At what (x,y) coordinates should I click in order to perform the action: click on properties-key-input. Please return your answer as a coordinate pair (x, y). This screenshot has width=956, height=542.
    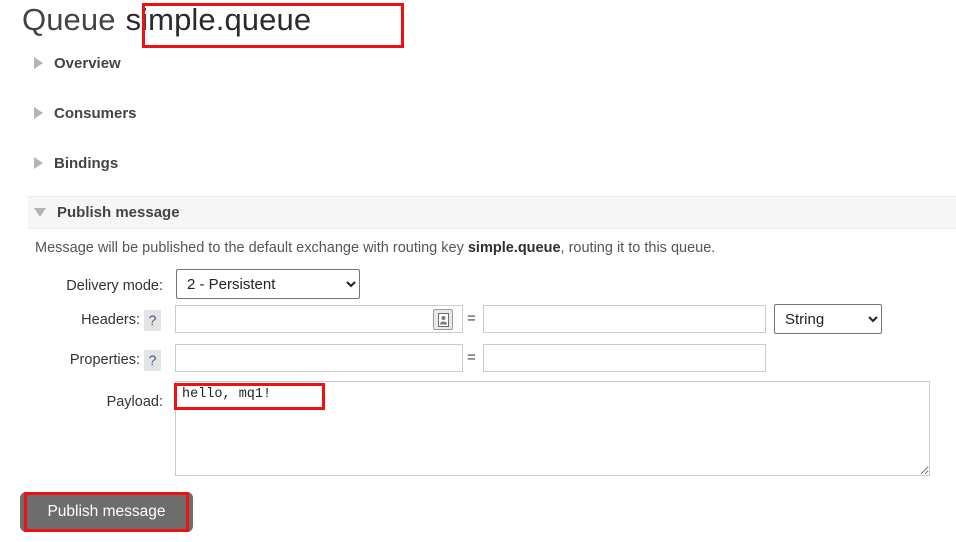
    Looking at the image, I should click on (319, 358).